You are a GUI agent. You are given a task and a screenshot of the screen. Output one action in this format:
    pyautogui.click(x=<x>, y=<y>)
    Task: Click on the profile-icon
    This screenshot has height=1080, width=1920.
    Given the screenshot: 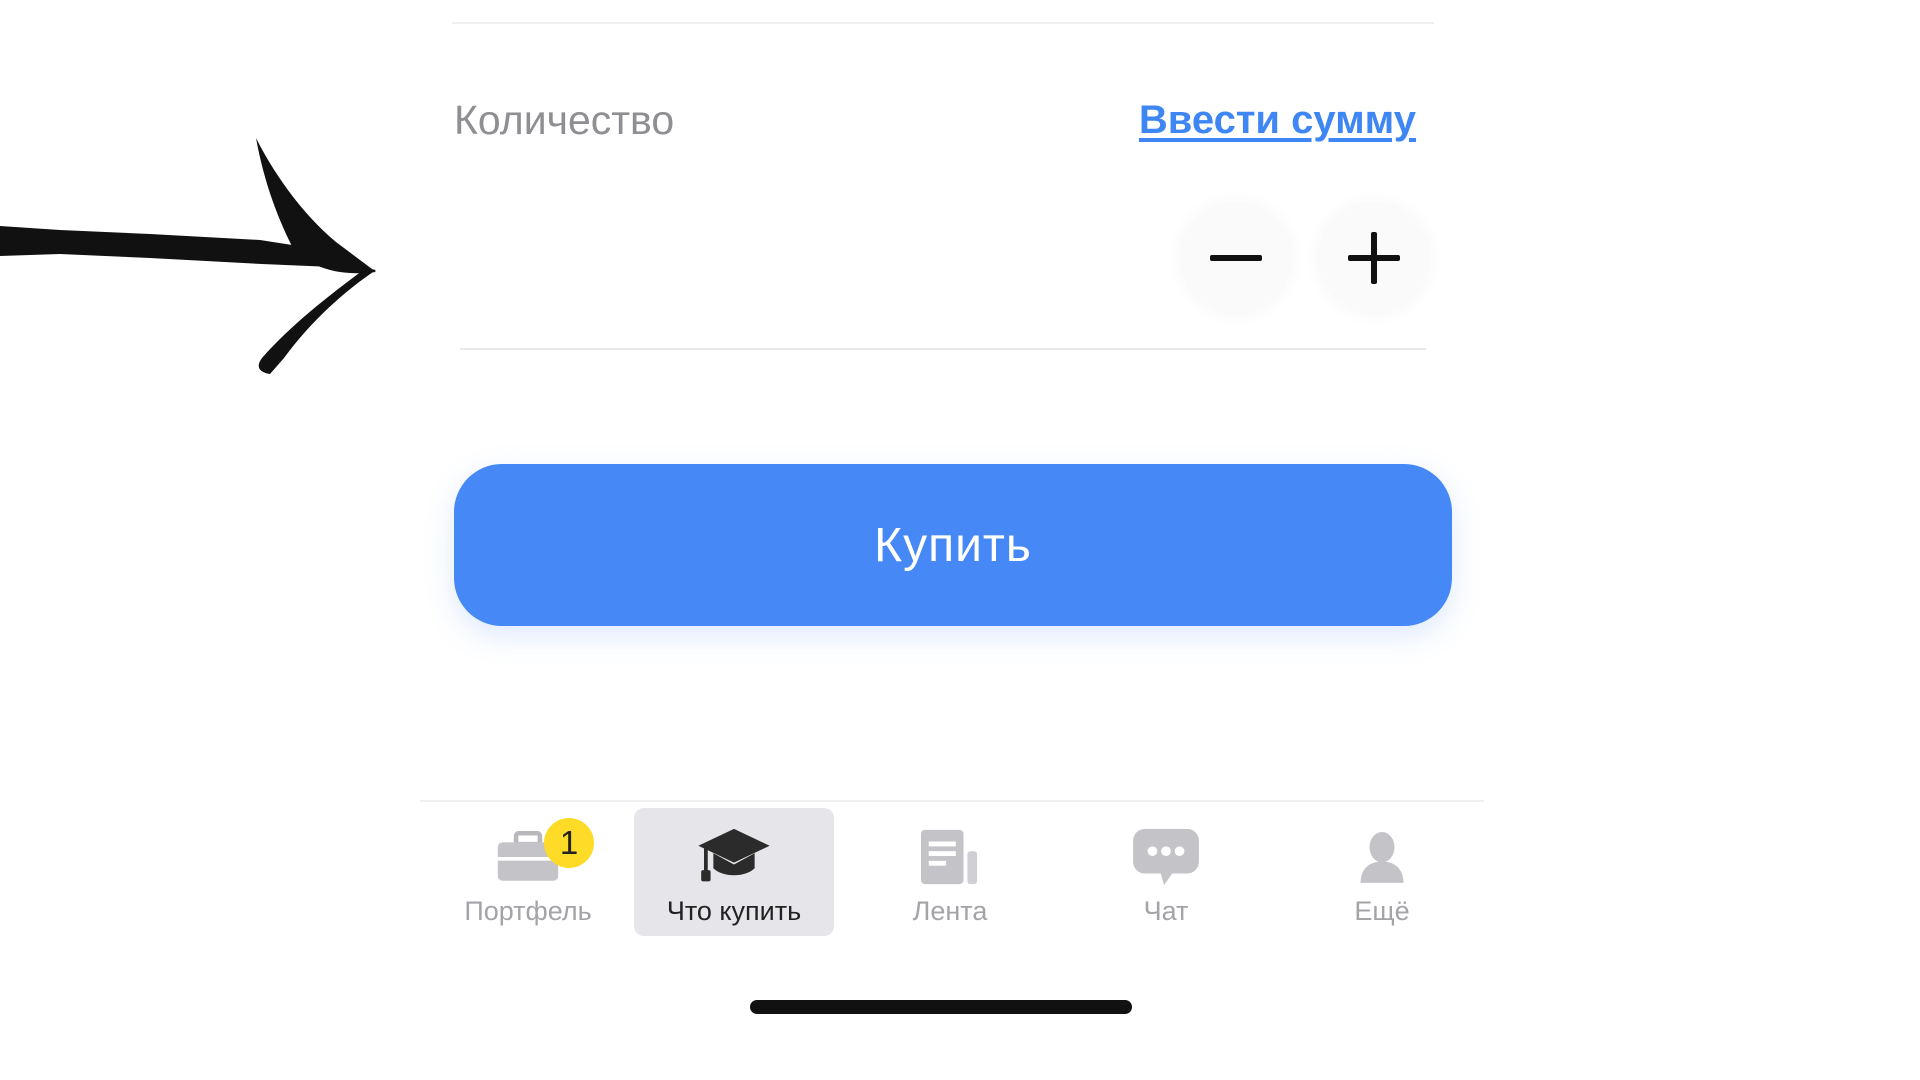 What is the action you would take?
    pyautogui.click(x=1382, y=857)
    